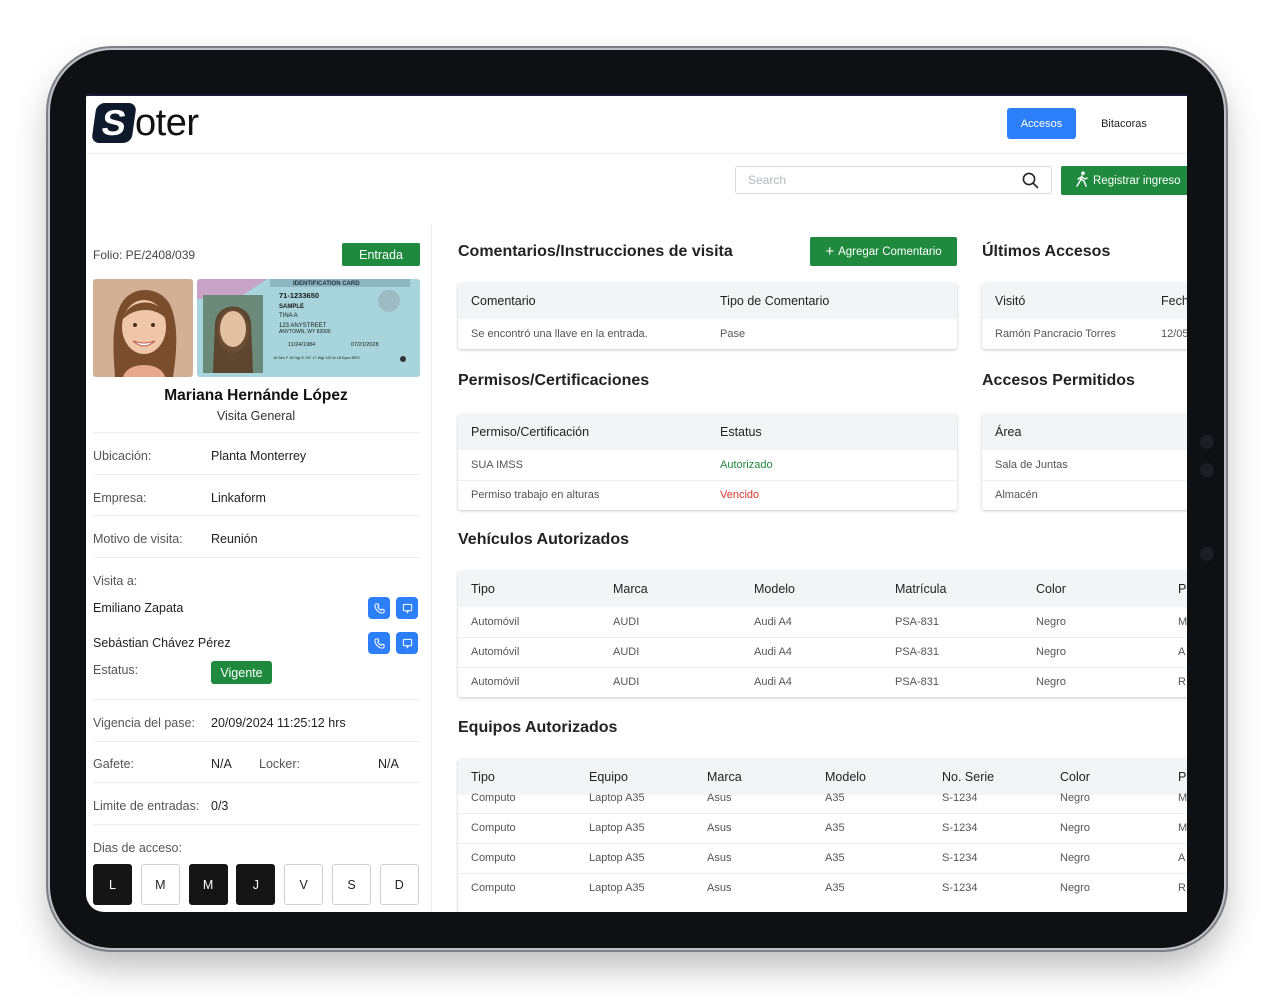 The height and width of the screenshot is (998, 1272). Describe the element at coordinates (256, 395) in the screenshot. I see `visitor-name: Mariana Hernánde López` at that location.